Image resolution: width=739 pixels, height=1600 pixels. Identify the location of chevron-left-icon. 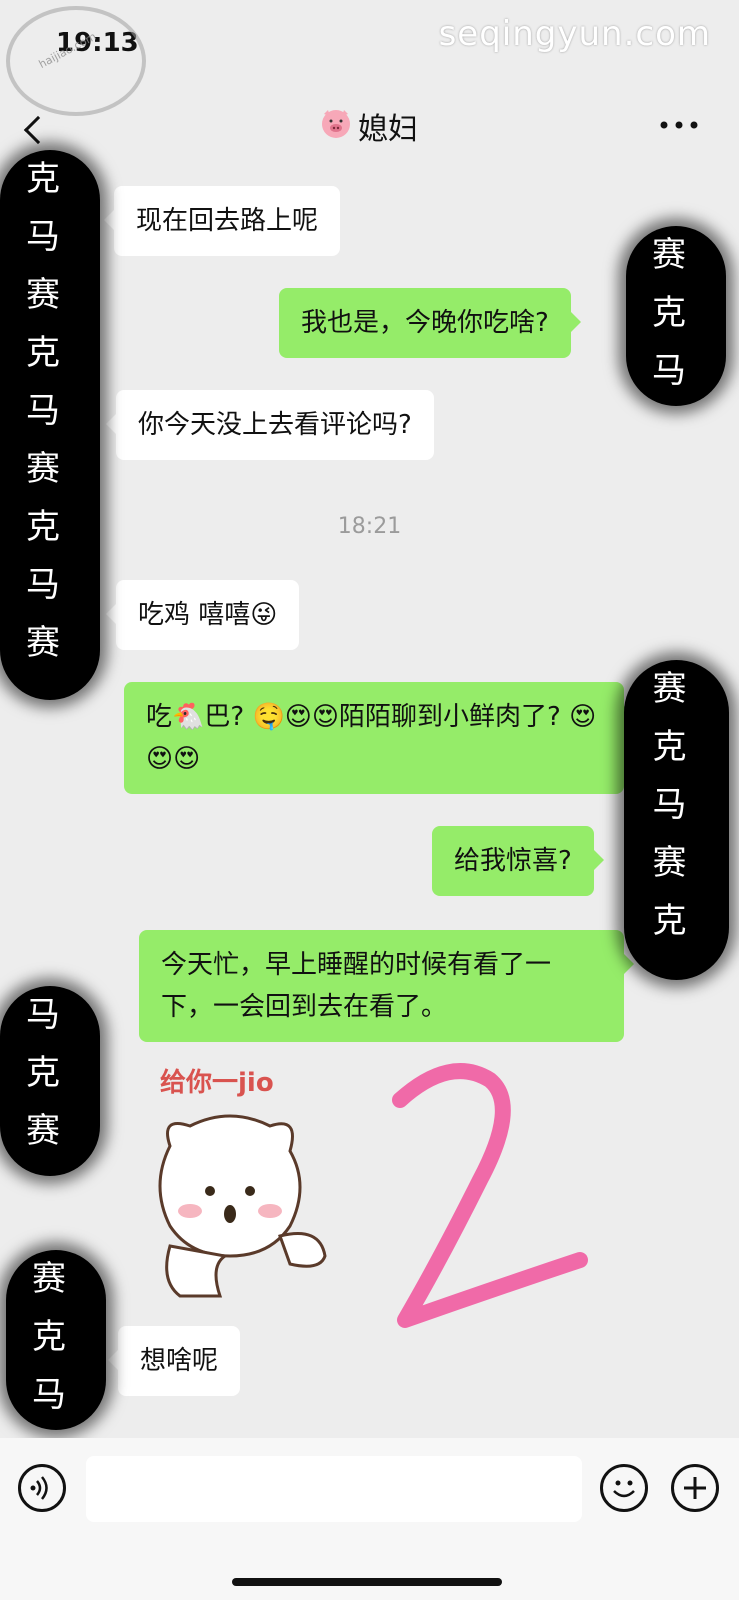
(38, 130).